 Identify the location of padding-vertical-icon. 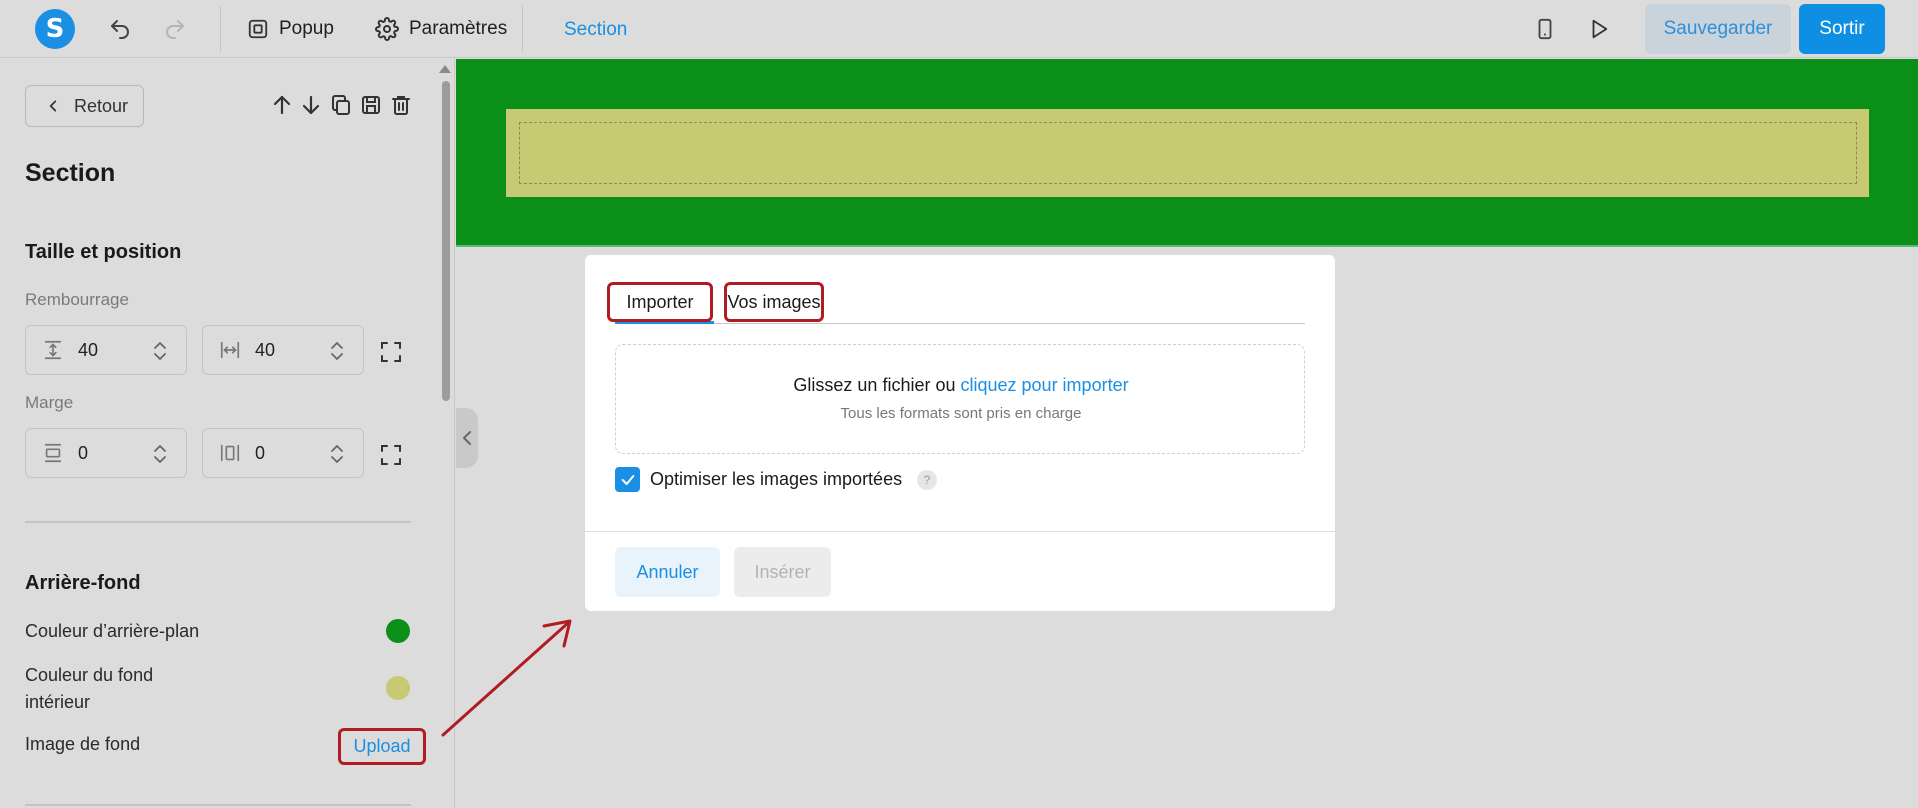
(53, 350).